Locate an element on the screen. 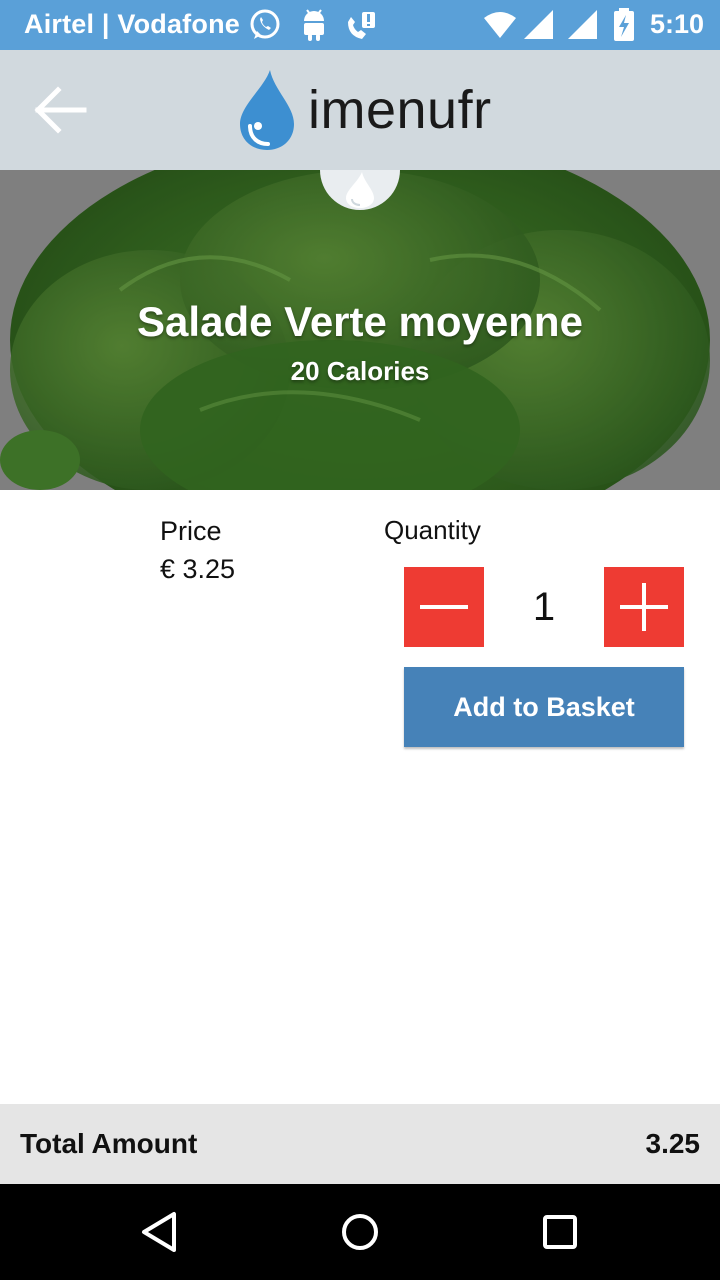 This screenshot has width=720, height=1280. android-icon is located at coordinates (314, 27).